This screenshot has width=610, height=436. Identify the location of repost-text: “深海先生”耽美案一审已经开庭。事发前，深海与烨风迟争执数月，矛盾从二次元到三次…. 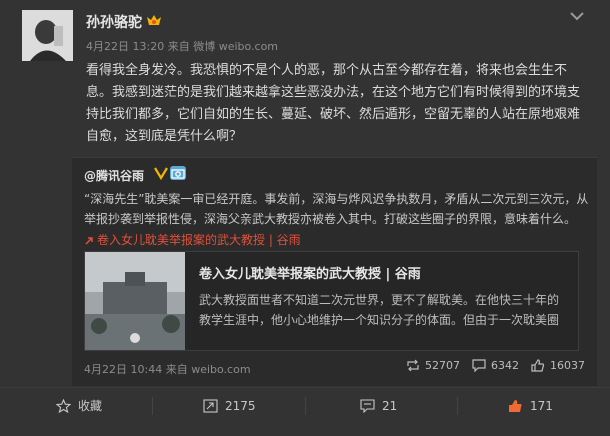
(336, 209).